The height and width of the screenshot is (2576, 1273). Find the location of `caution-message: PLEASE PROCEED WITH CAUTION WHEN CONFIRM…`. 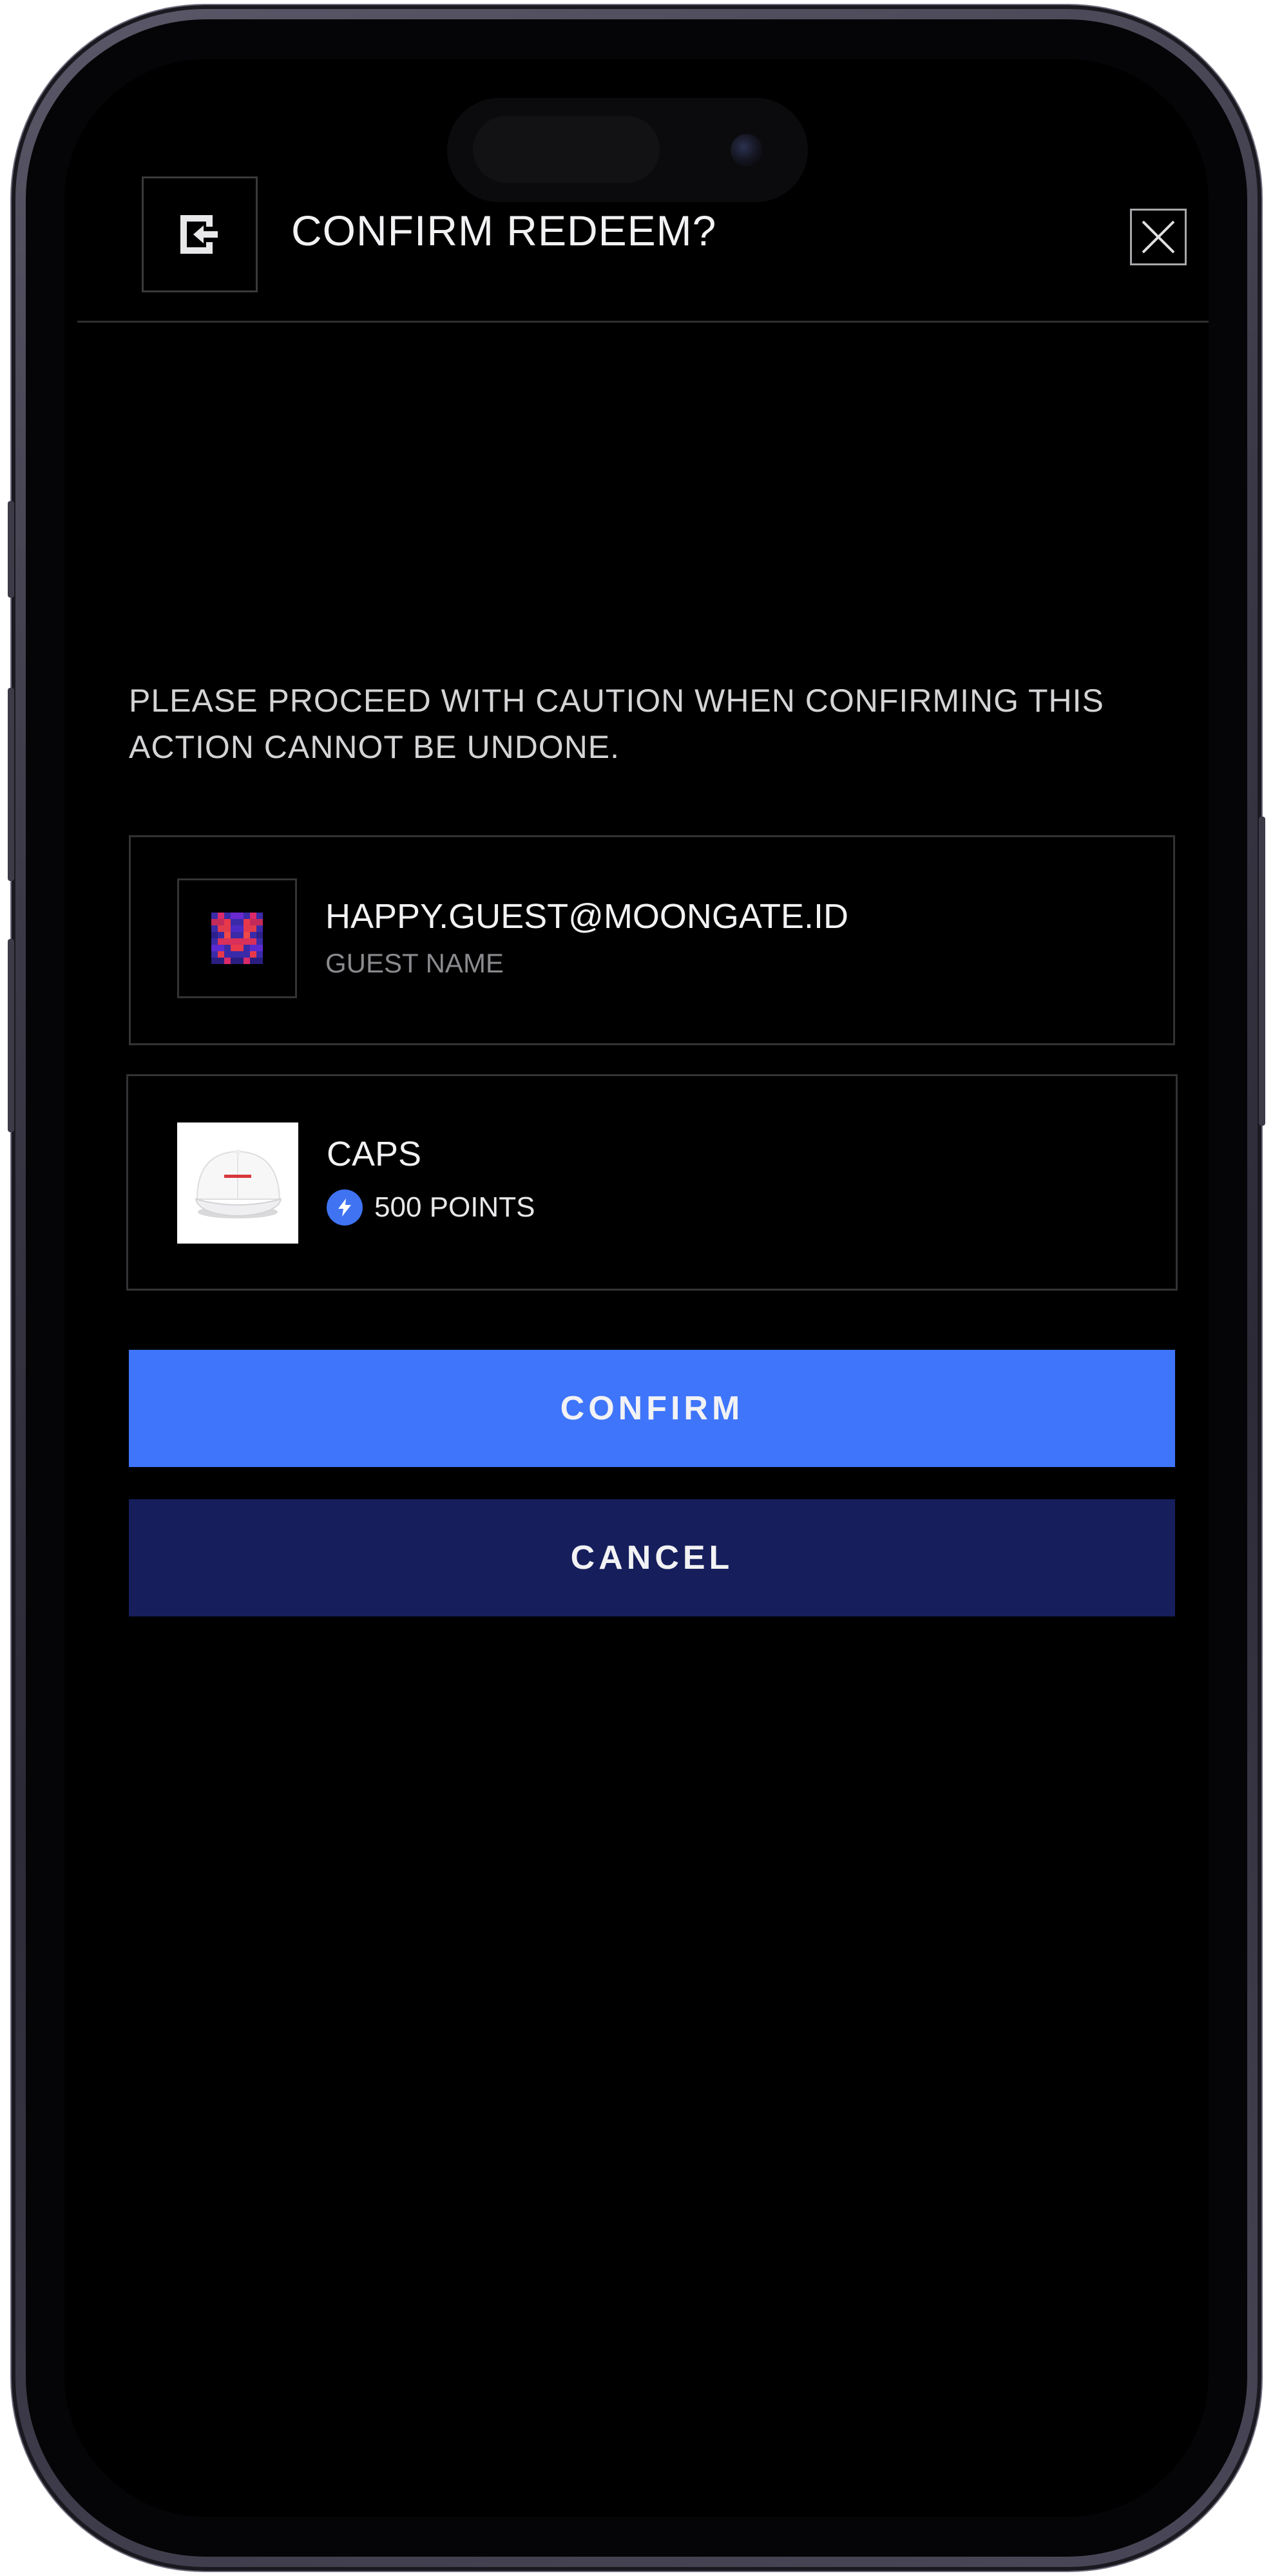

caution-message: PLEASE PROCEED WITH CAUTION WHEN CONFIRM… is located at coordinates (616, 724).